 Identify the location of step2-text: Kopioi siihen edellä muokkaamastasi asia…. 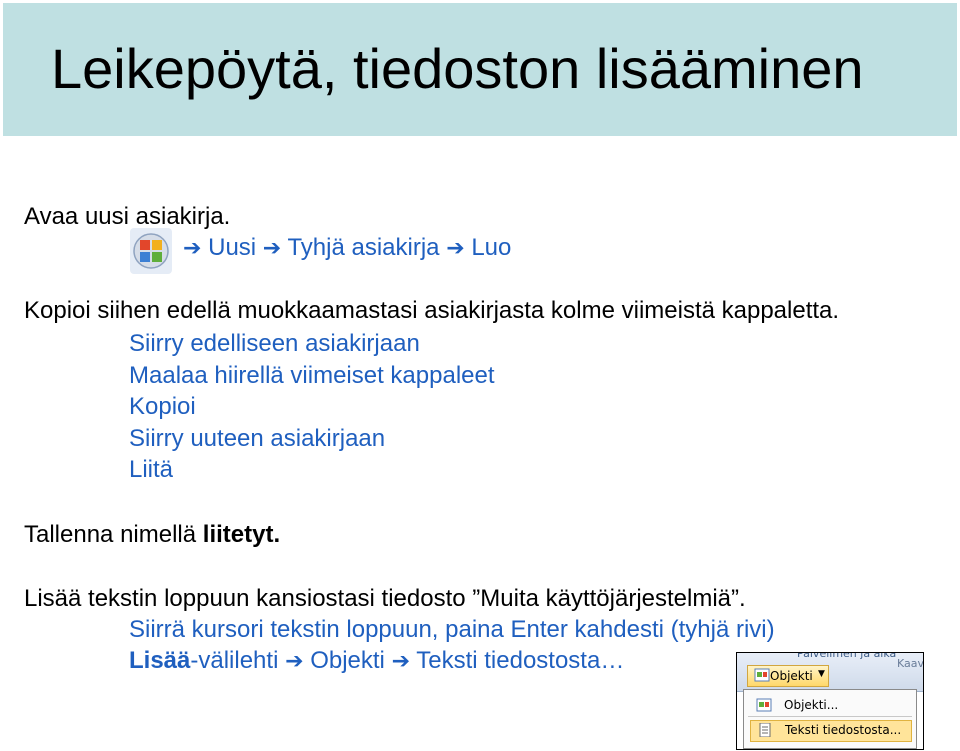
(432, 310).